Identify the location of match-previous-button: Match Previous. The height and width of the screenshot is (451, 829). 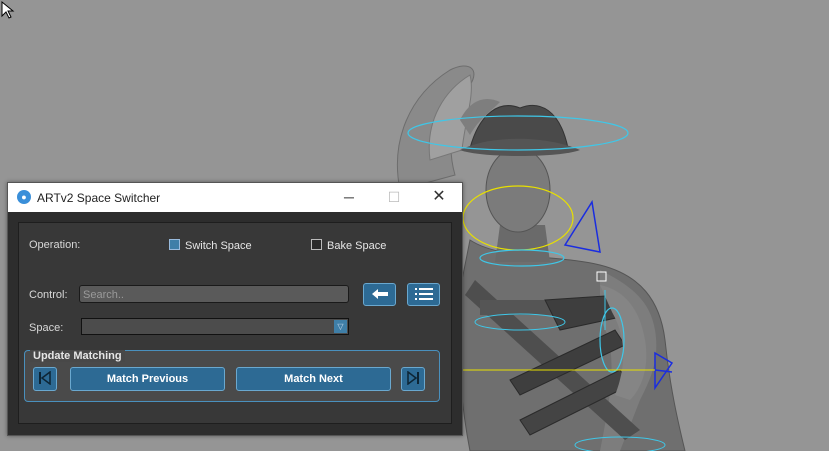
(147, 379).